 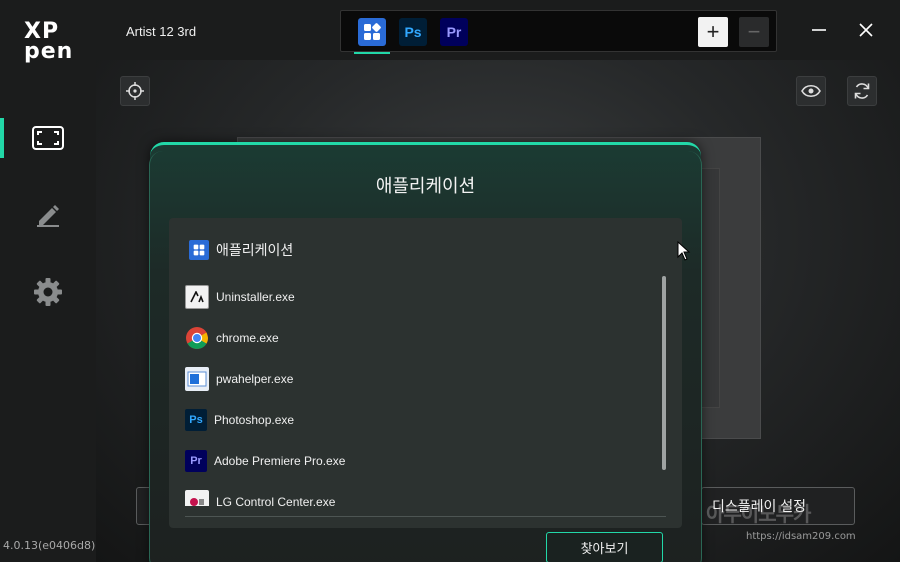 I want to click on sidebar-item-display-mapping, so click(x=48, y=138).